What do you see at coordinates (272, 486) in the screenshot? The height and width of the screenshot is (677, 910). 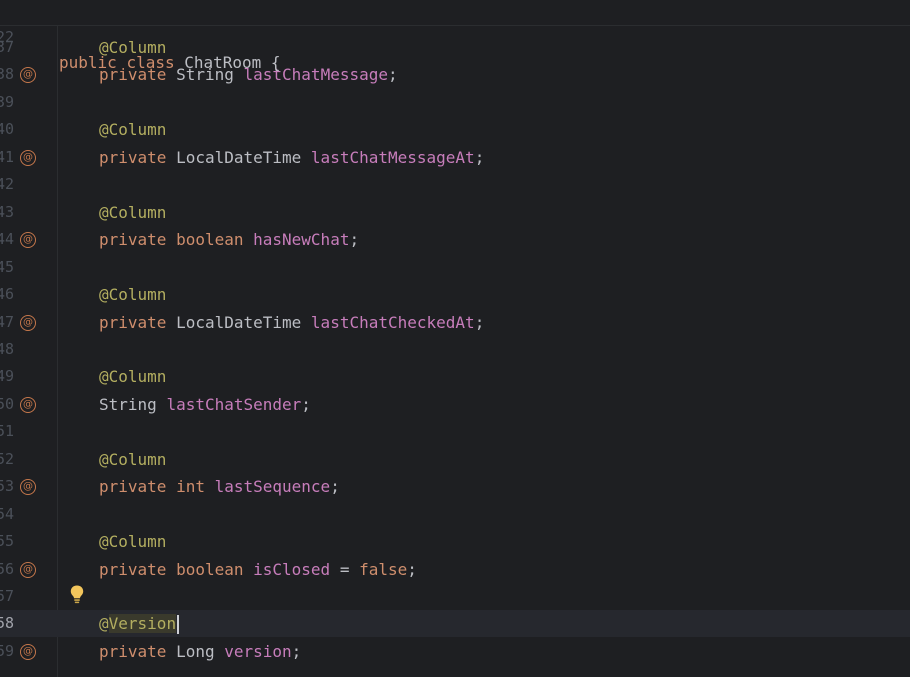 I see `code-token: lastSequence` at bounding box center [272, 486].